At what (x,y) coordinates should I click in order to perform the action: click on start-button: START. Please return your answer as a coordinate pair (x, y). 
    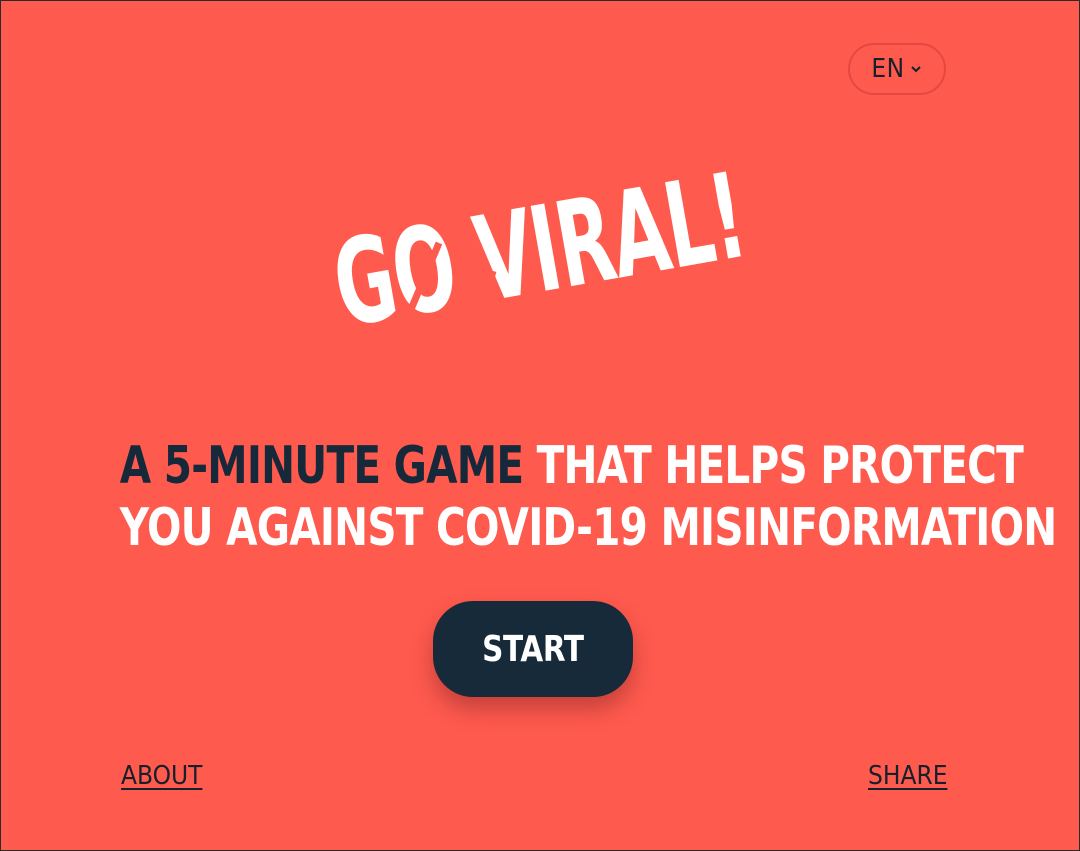
    Looking at the image, I should click on (533, 649).